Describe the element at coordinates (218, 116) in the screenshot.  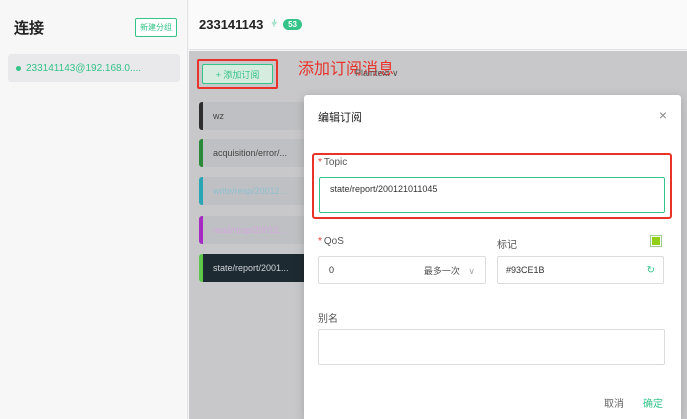
I see `topic-label: wz` at that location.